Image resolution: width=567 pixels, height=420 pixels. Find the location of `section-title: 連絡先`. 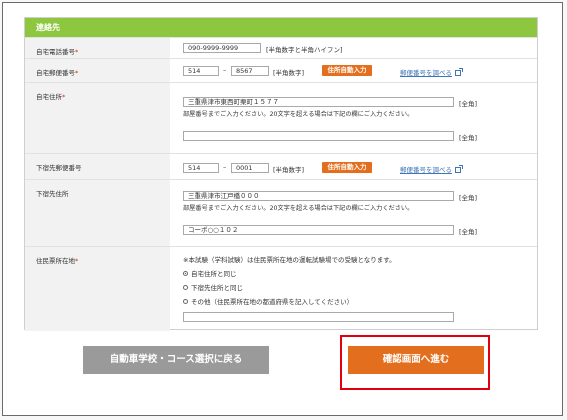

section-title: 連絡先 is located at coordinates (281, 27).